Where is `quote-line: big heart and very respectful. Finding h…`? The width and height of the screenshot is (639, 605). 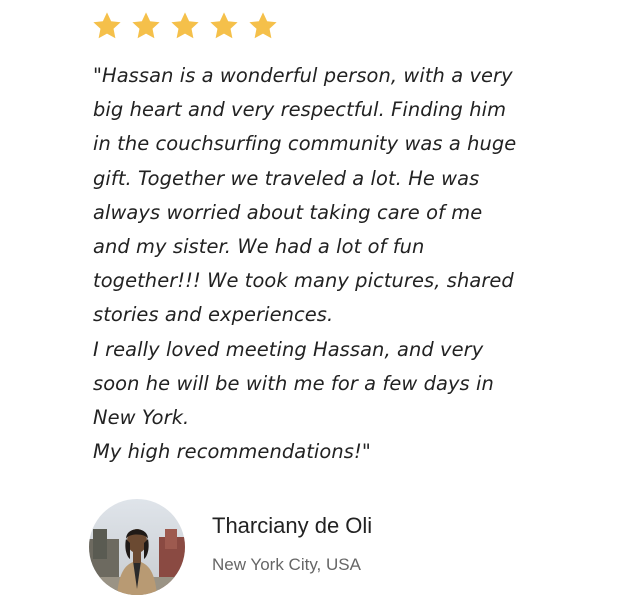 quote-line: big heart and very respectful. Finding h… is located at coordinates (300, 110).